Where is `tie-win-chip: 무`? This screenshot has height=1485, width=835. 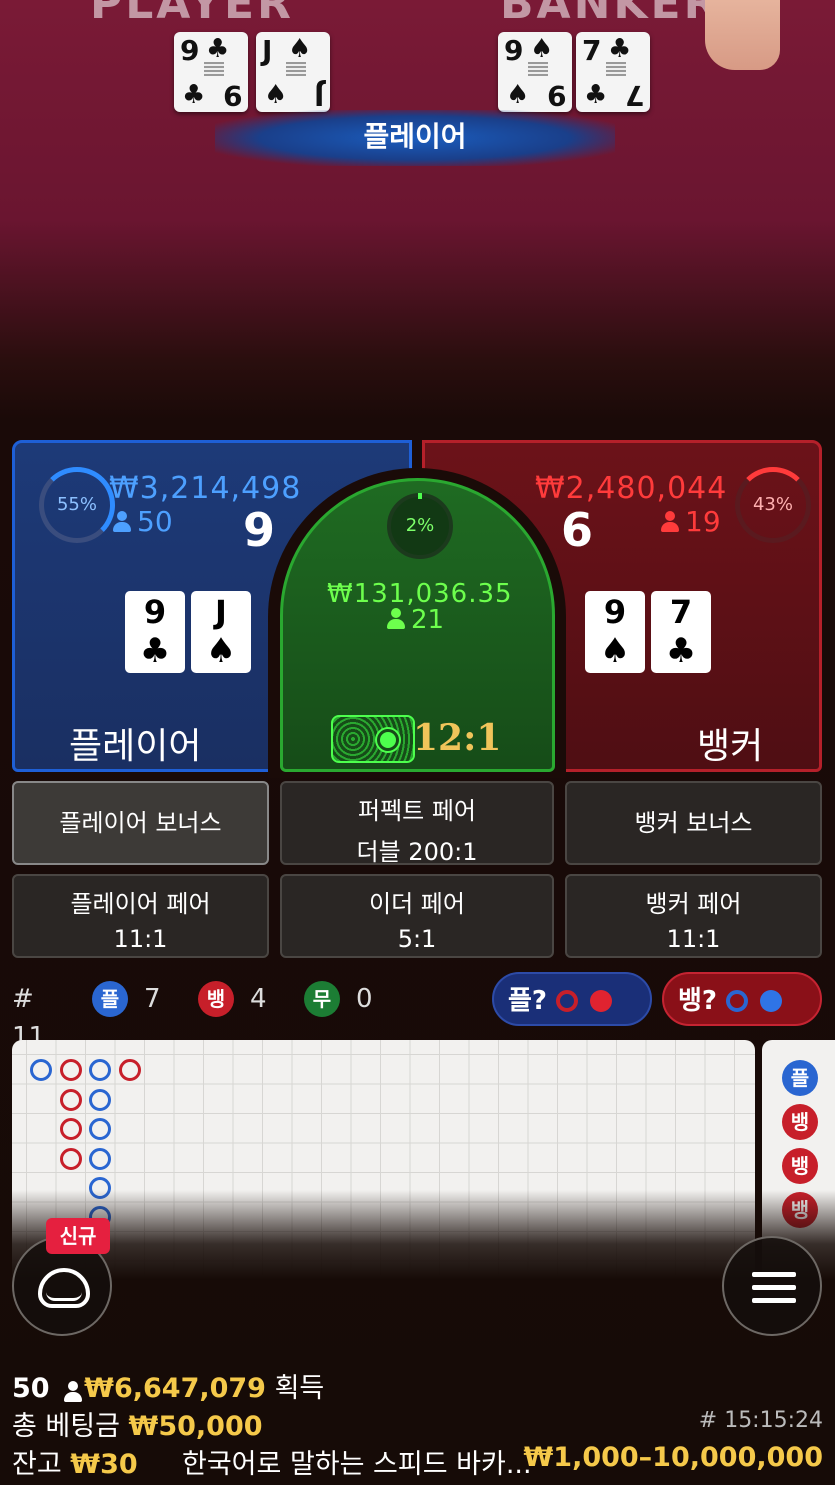 tie-win-chip: 무 is located at coordinates (322, 999).